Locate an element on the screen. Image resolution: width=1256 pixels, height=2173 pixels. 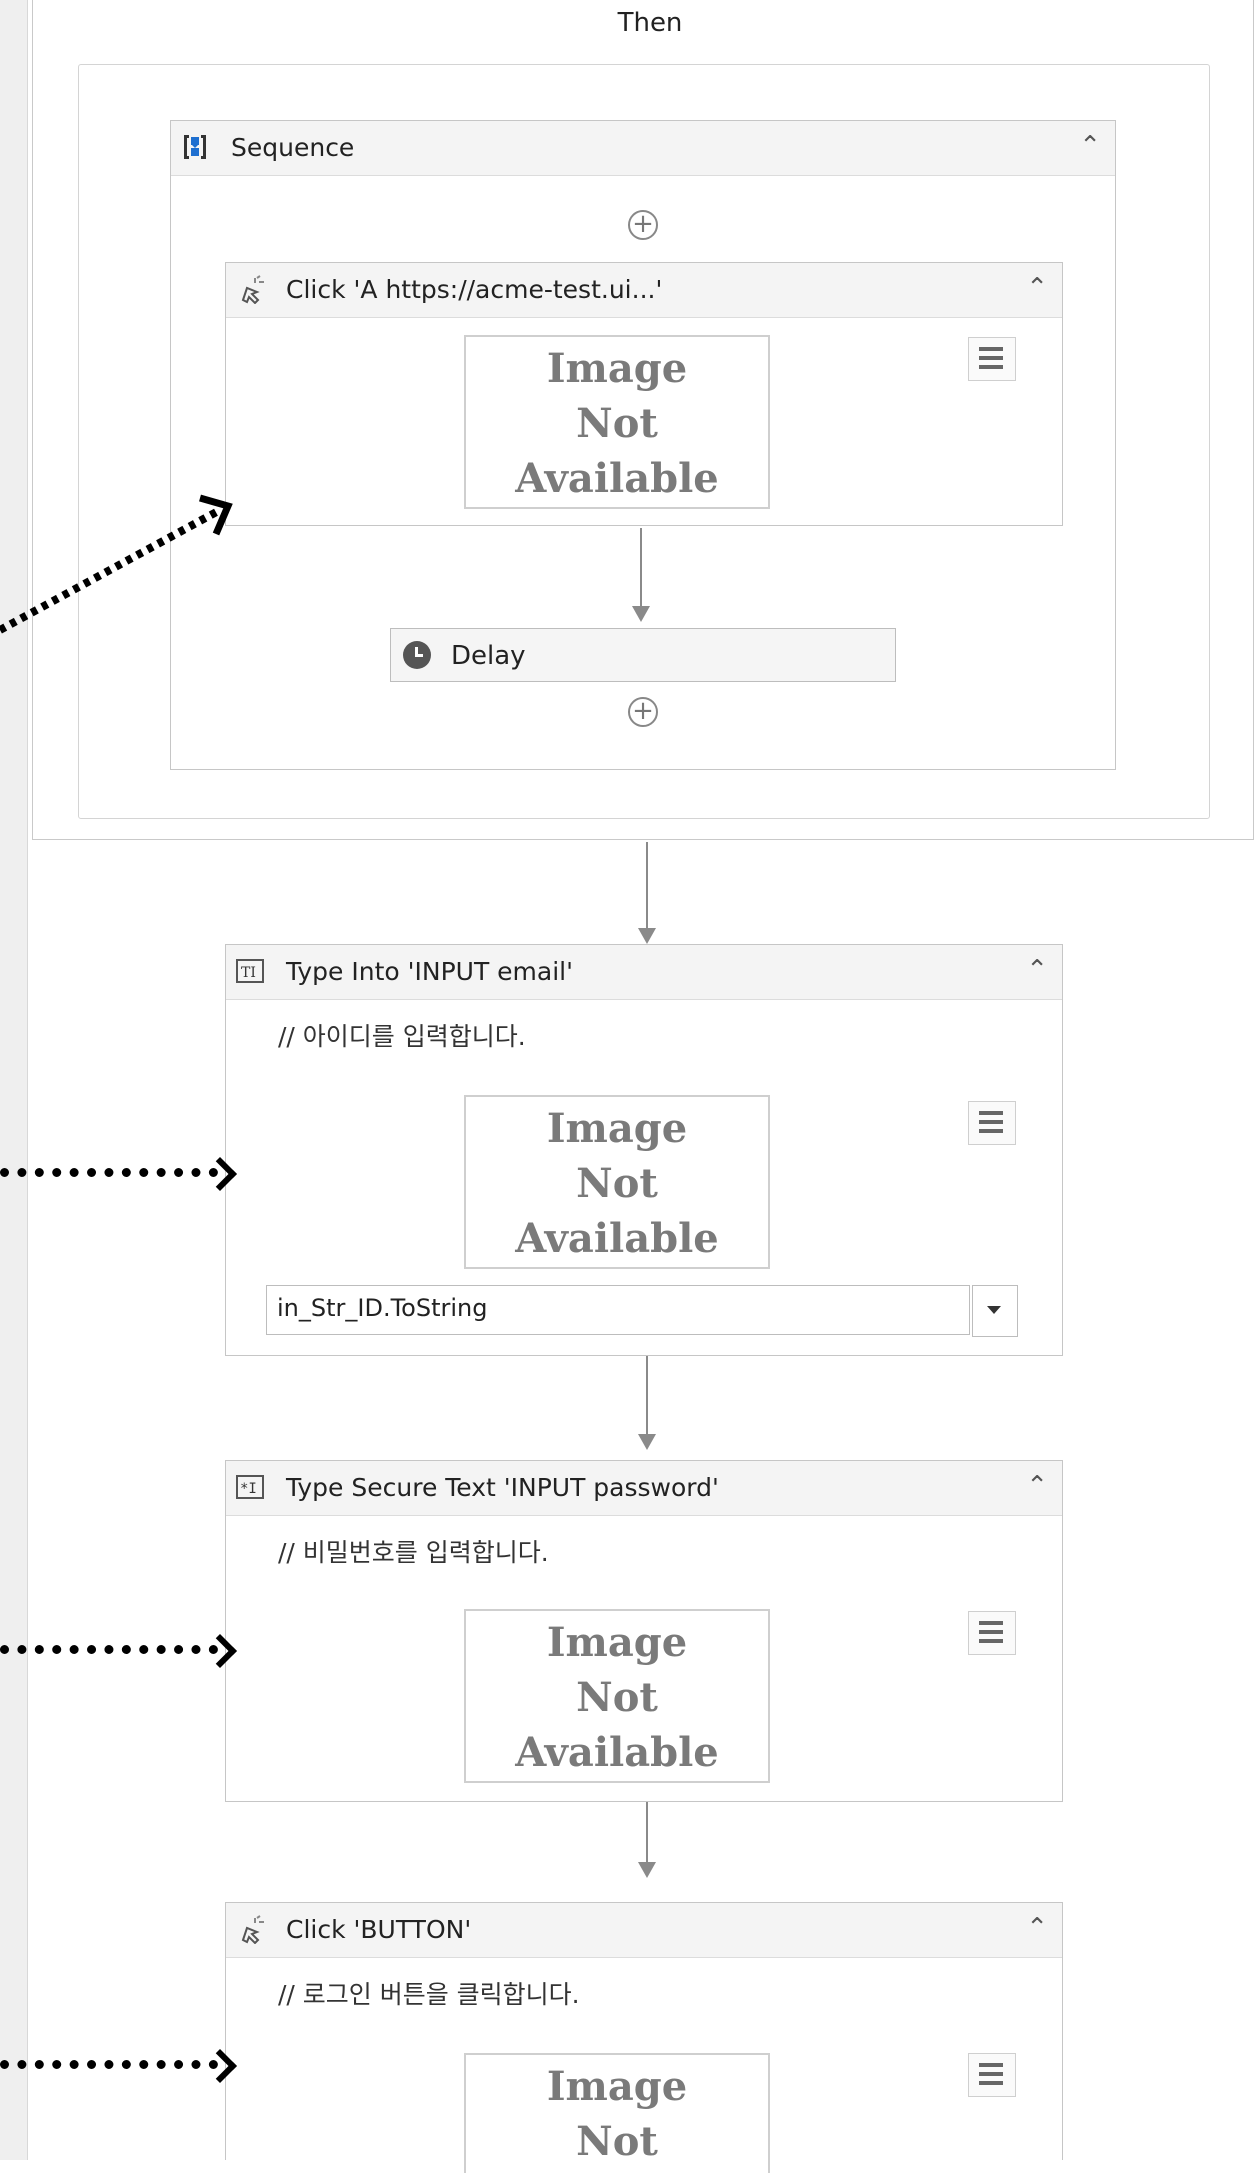
click-activity-header: Click 'A https://acme-test.ui...' ⌃ is located at coordinates (644, 290).